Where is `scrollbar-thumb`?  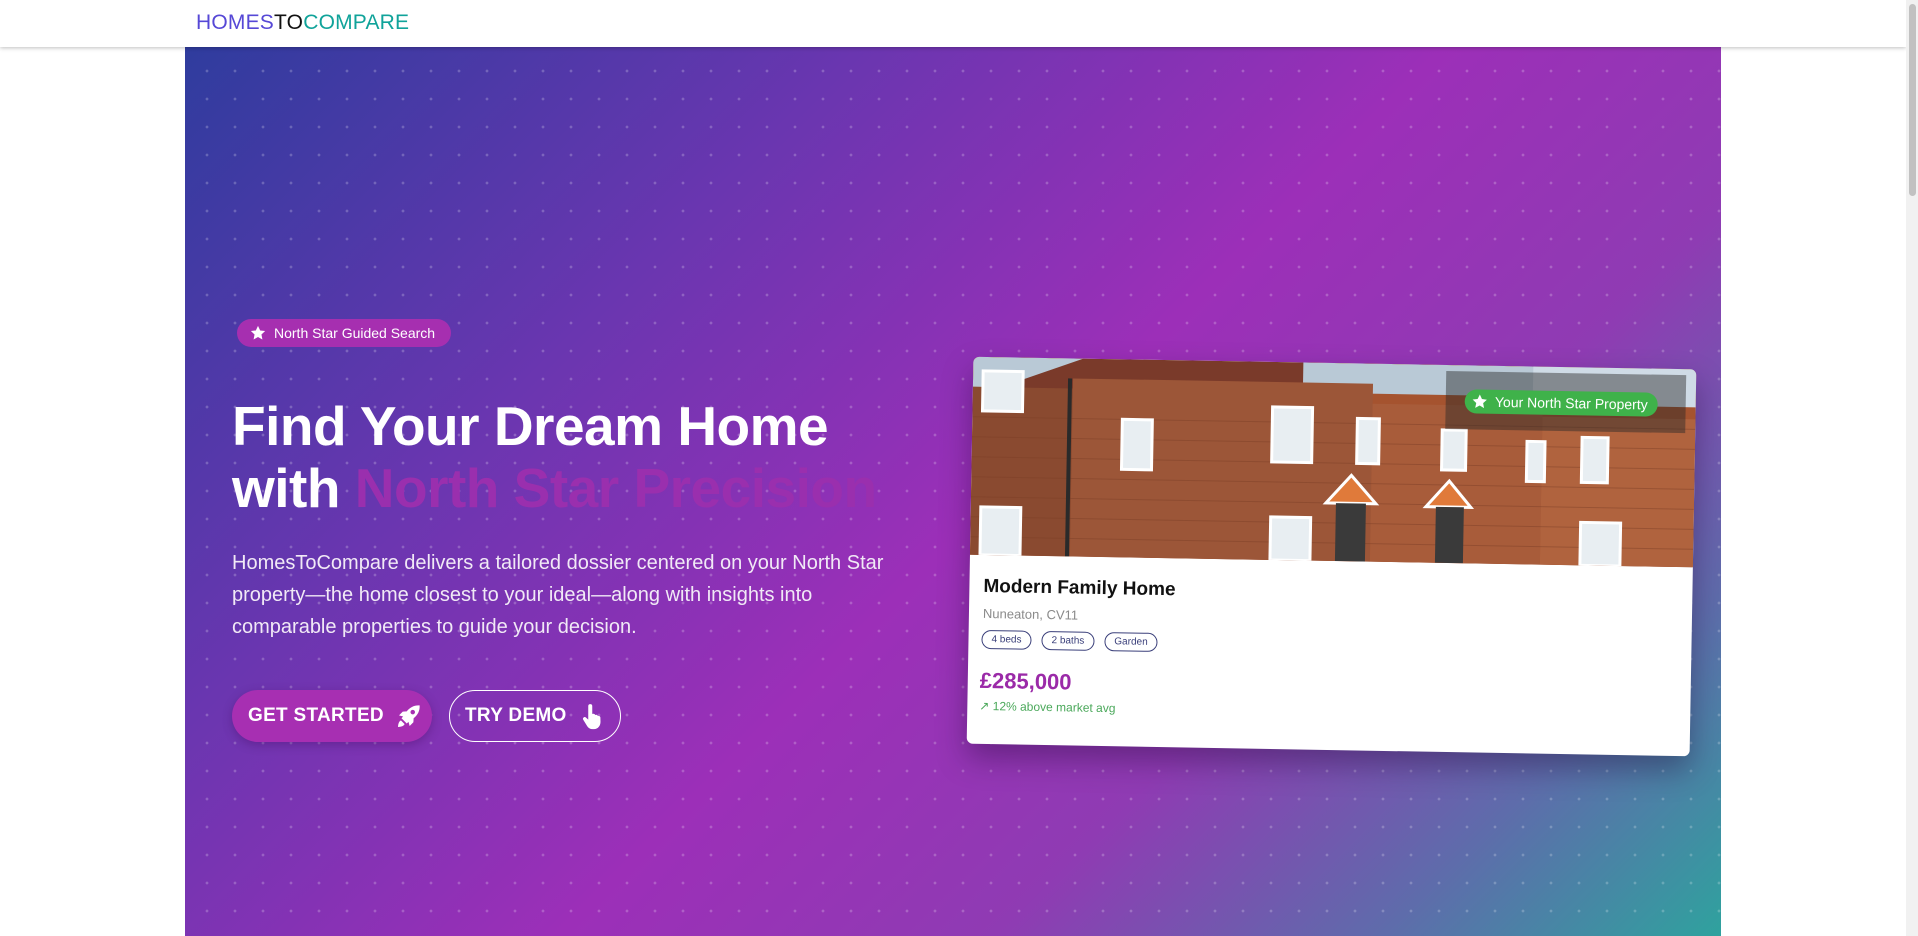
scrollbar-thumb is located at coordinates (1912, 100).